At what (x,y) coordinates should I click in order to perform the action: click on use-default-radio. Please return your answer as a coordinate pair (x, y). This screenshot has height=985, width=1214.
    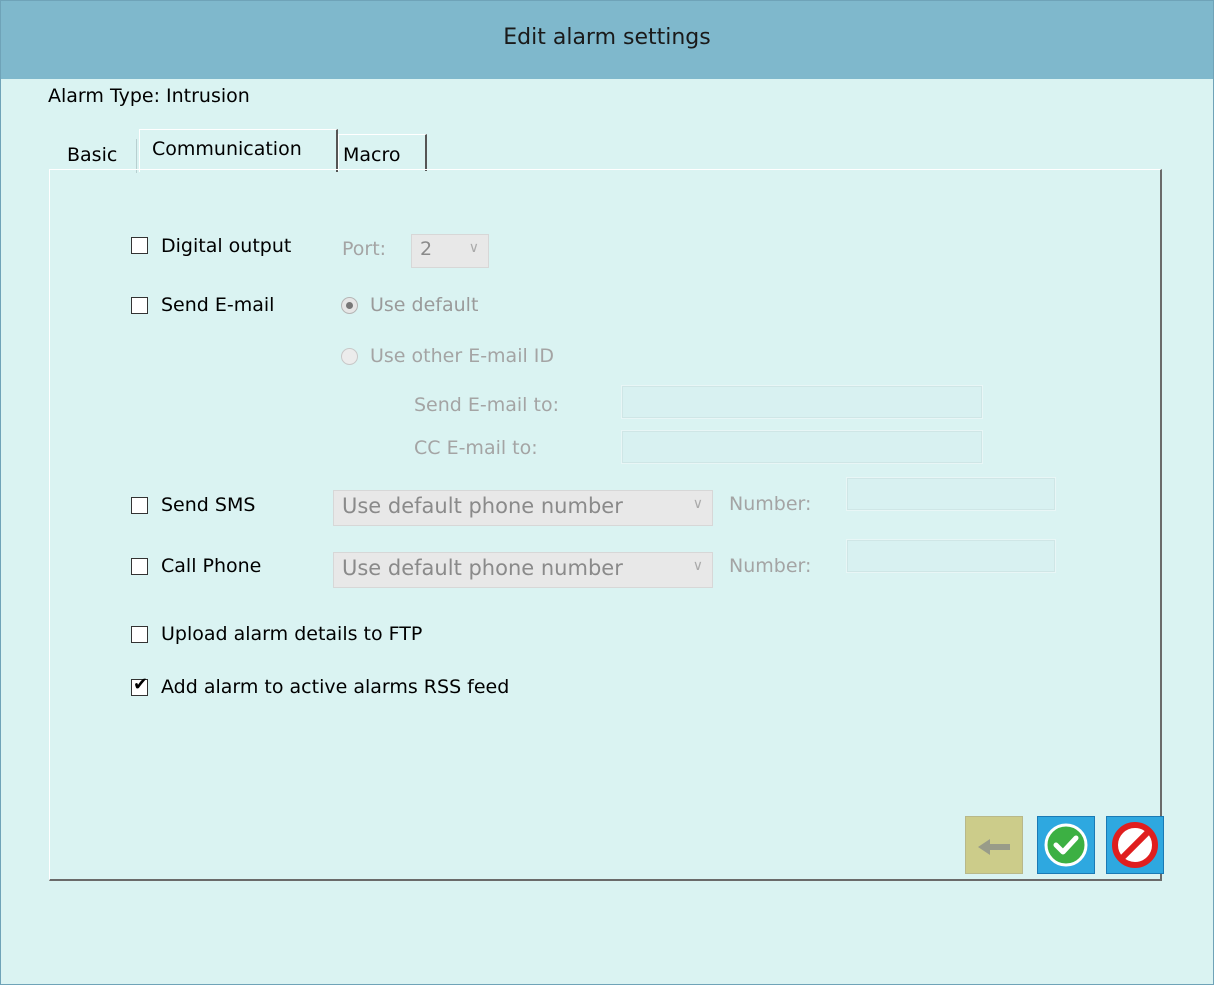
    Looking at the image, I should click on (349, 305).